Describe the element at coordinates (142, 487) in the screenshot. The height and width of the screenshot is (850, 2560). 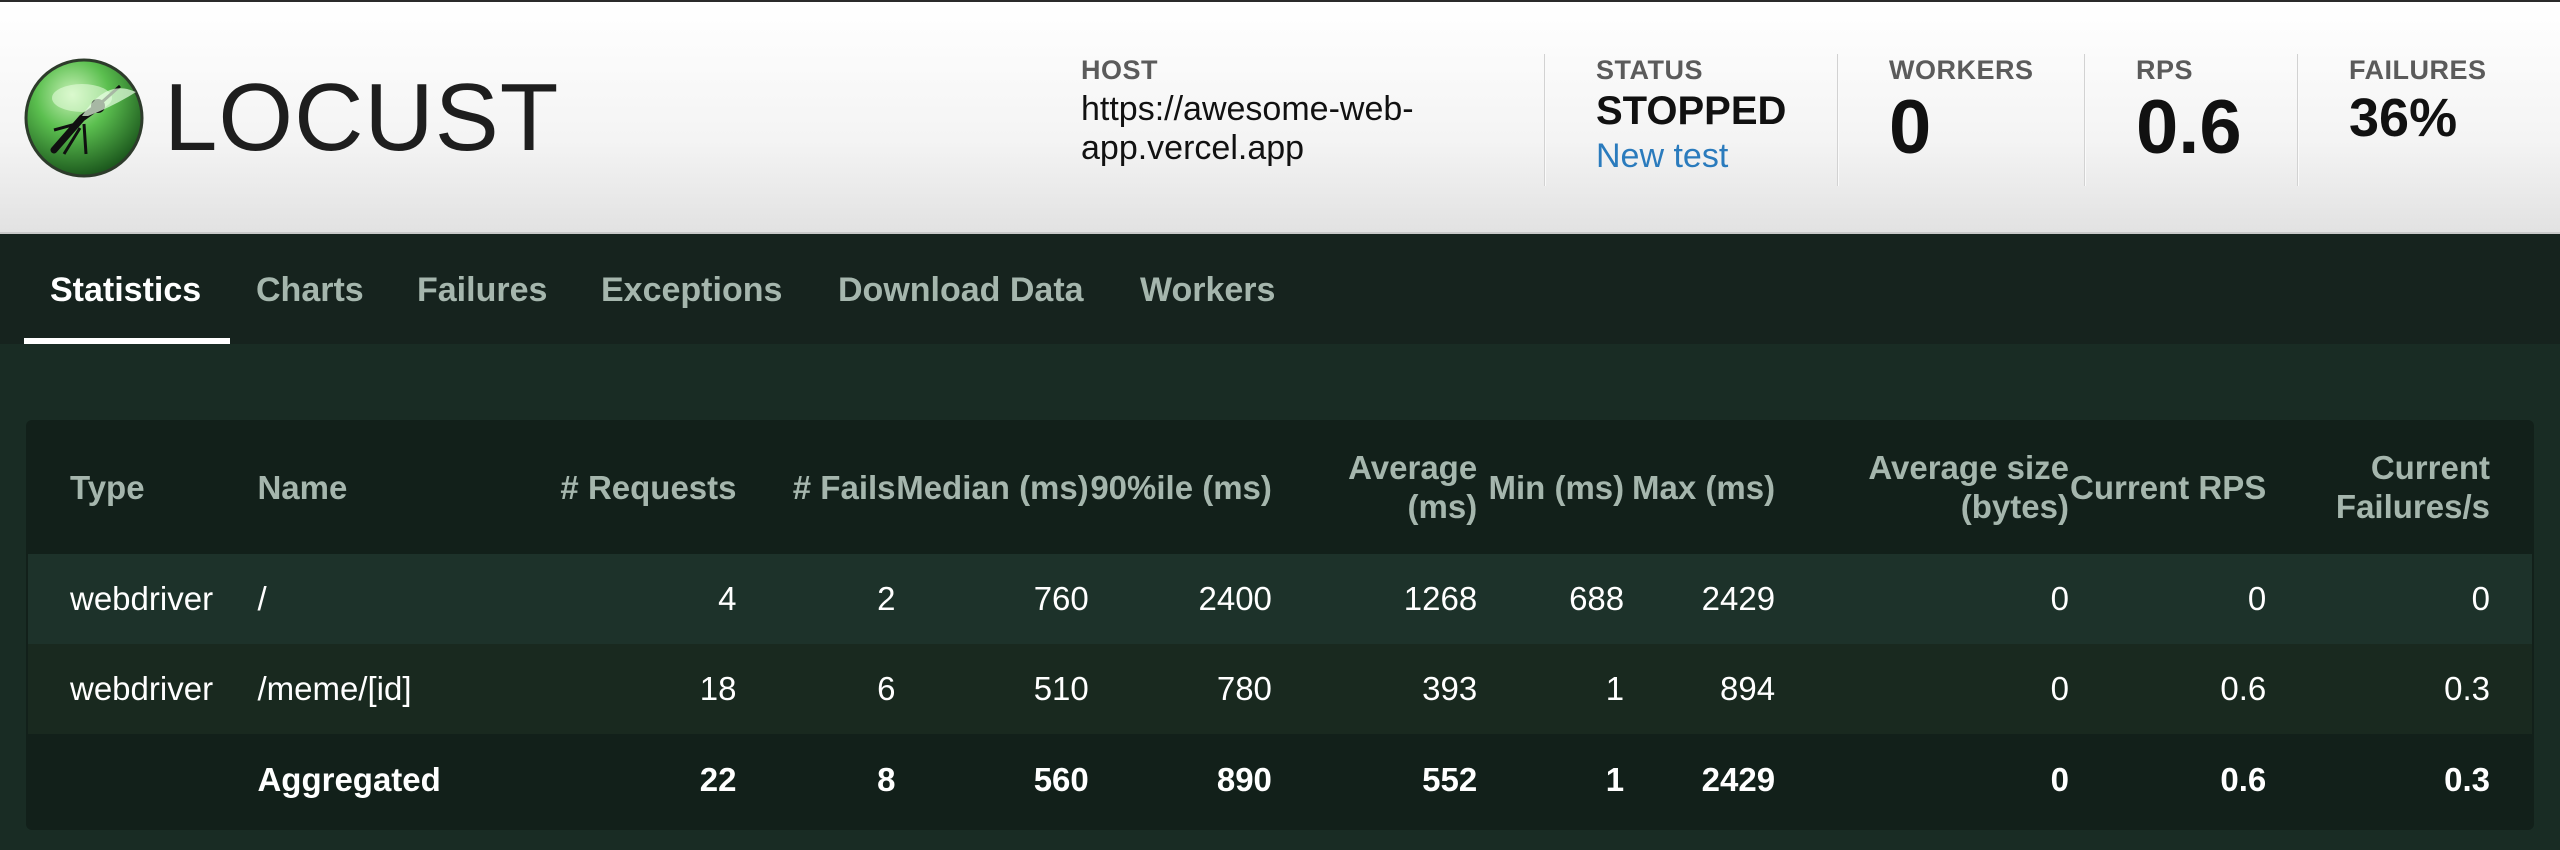
I see `column-header-type: Type` at that location.